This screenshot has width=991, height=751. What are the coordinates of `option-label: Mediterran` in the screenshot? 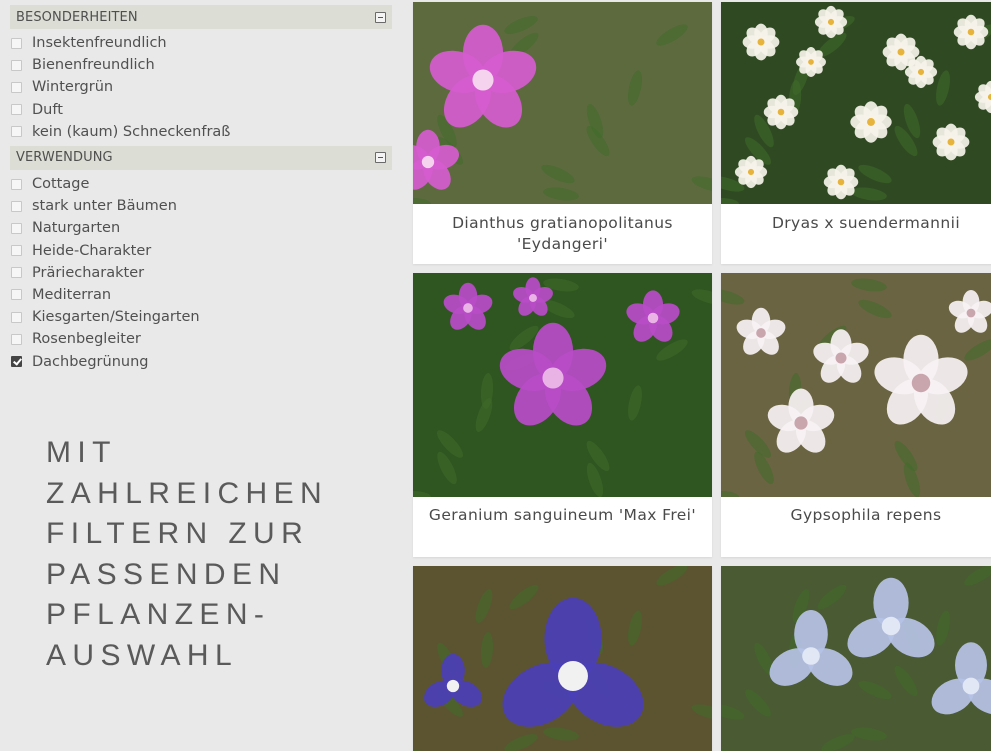 It's located at (72, 294).